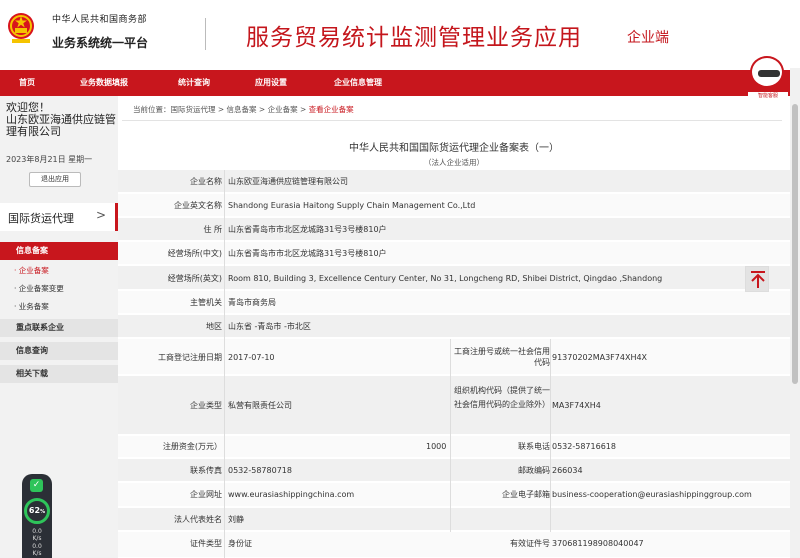  Describe the element at coordinates (59, 351) in the screenshot. I see `menu-info-query: 信息查询` at that location.